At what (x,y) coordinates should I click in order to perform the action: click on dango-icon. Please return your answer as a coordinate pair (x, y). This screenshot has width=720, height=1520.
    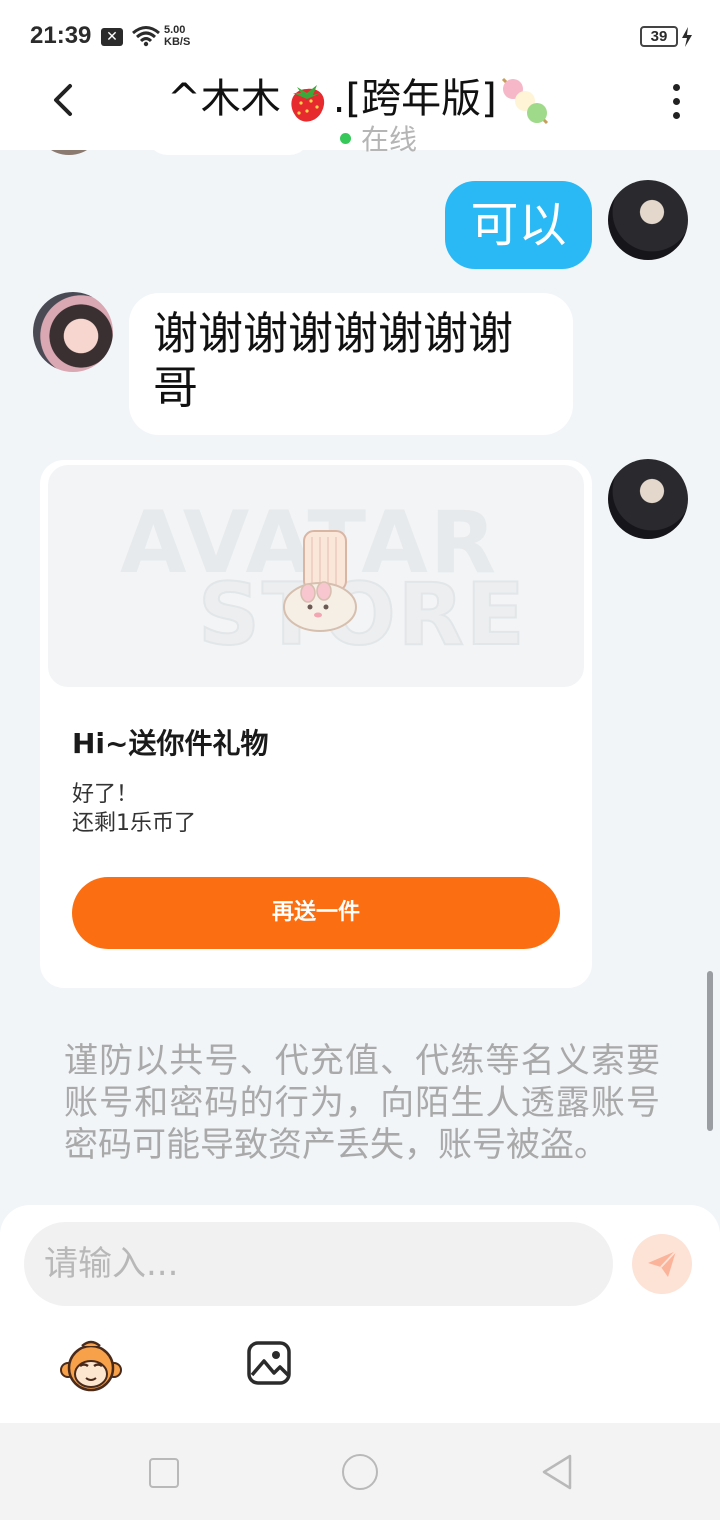
    Looking at the image, I should click on (524, 101).